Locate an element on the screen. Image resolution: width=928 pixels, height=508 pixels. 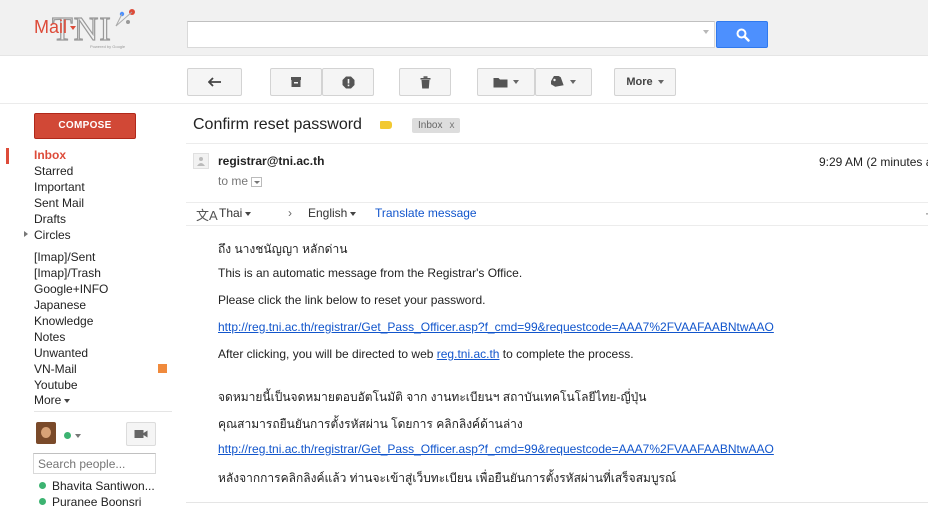
nav-item-imap-sent: [Imap]/Sent is located at coordinates (64, 257).